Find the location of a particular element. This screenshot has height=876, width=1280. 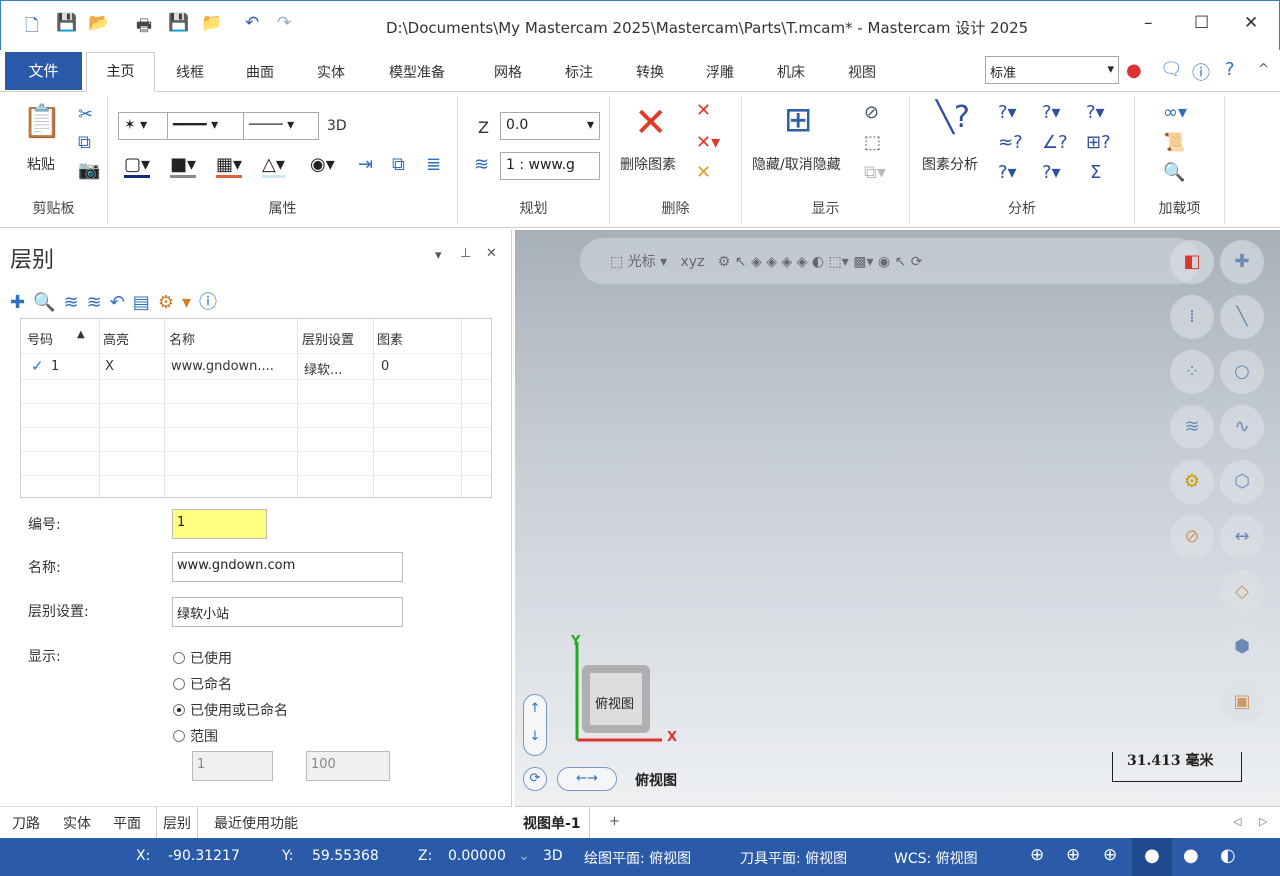

blank-icon: ⊘ is located at coordinates (871, 112).